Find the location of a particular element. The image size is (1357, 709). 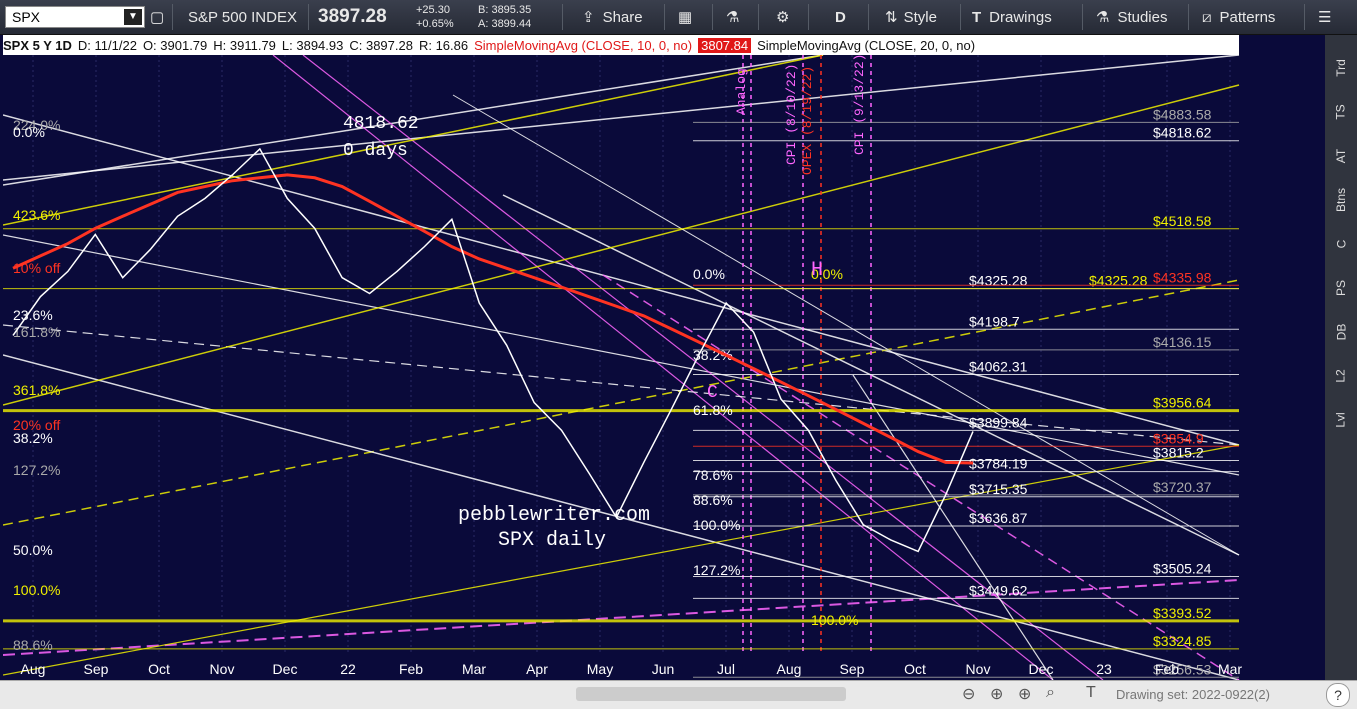

right-tab-ts: TS is located at coordinates (1341, 113).